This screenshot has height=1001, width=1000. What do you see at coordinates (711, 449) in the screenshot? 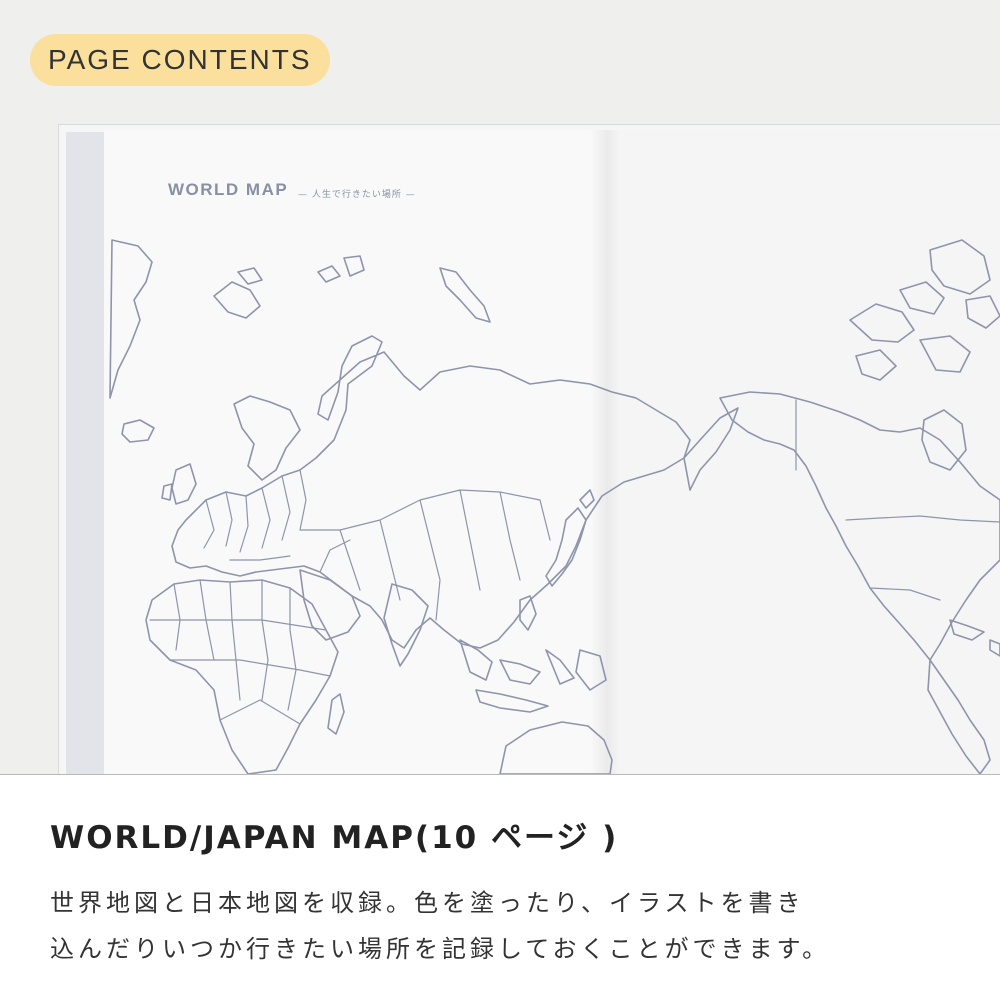
I see `kamchatka` at bounding box center [711, 449].